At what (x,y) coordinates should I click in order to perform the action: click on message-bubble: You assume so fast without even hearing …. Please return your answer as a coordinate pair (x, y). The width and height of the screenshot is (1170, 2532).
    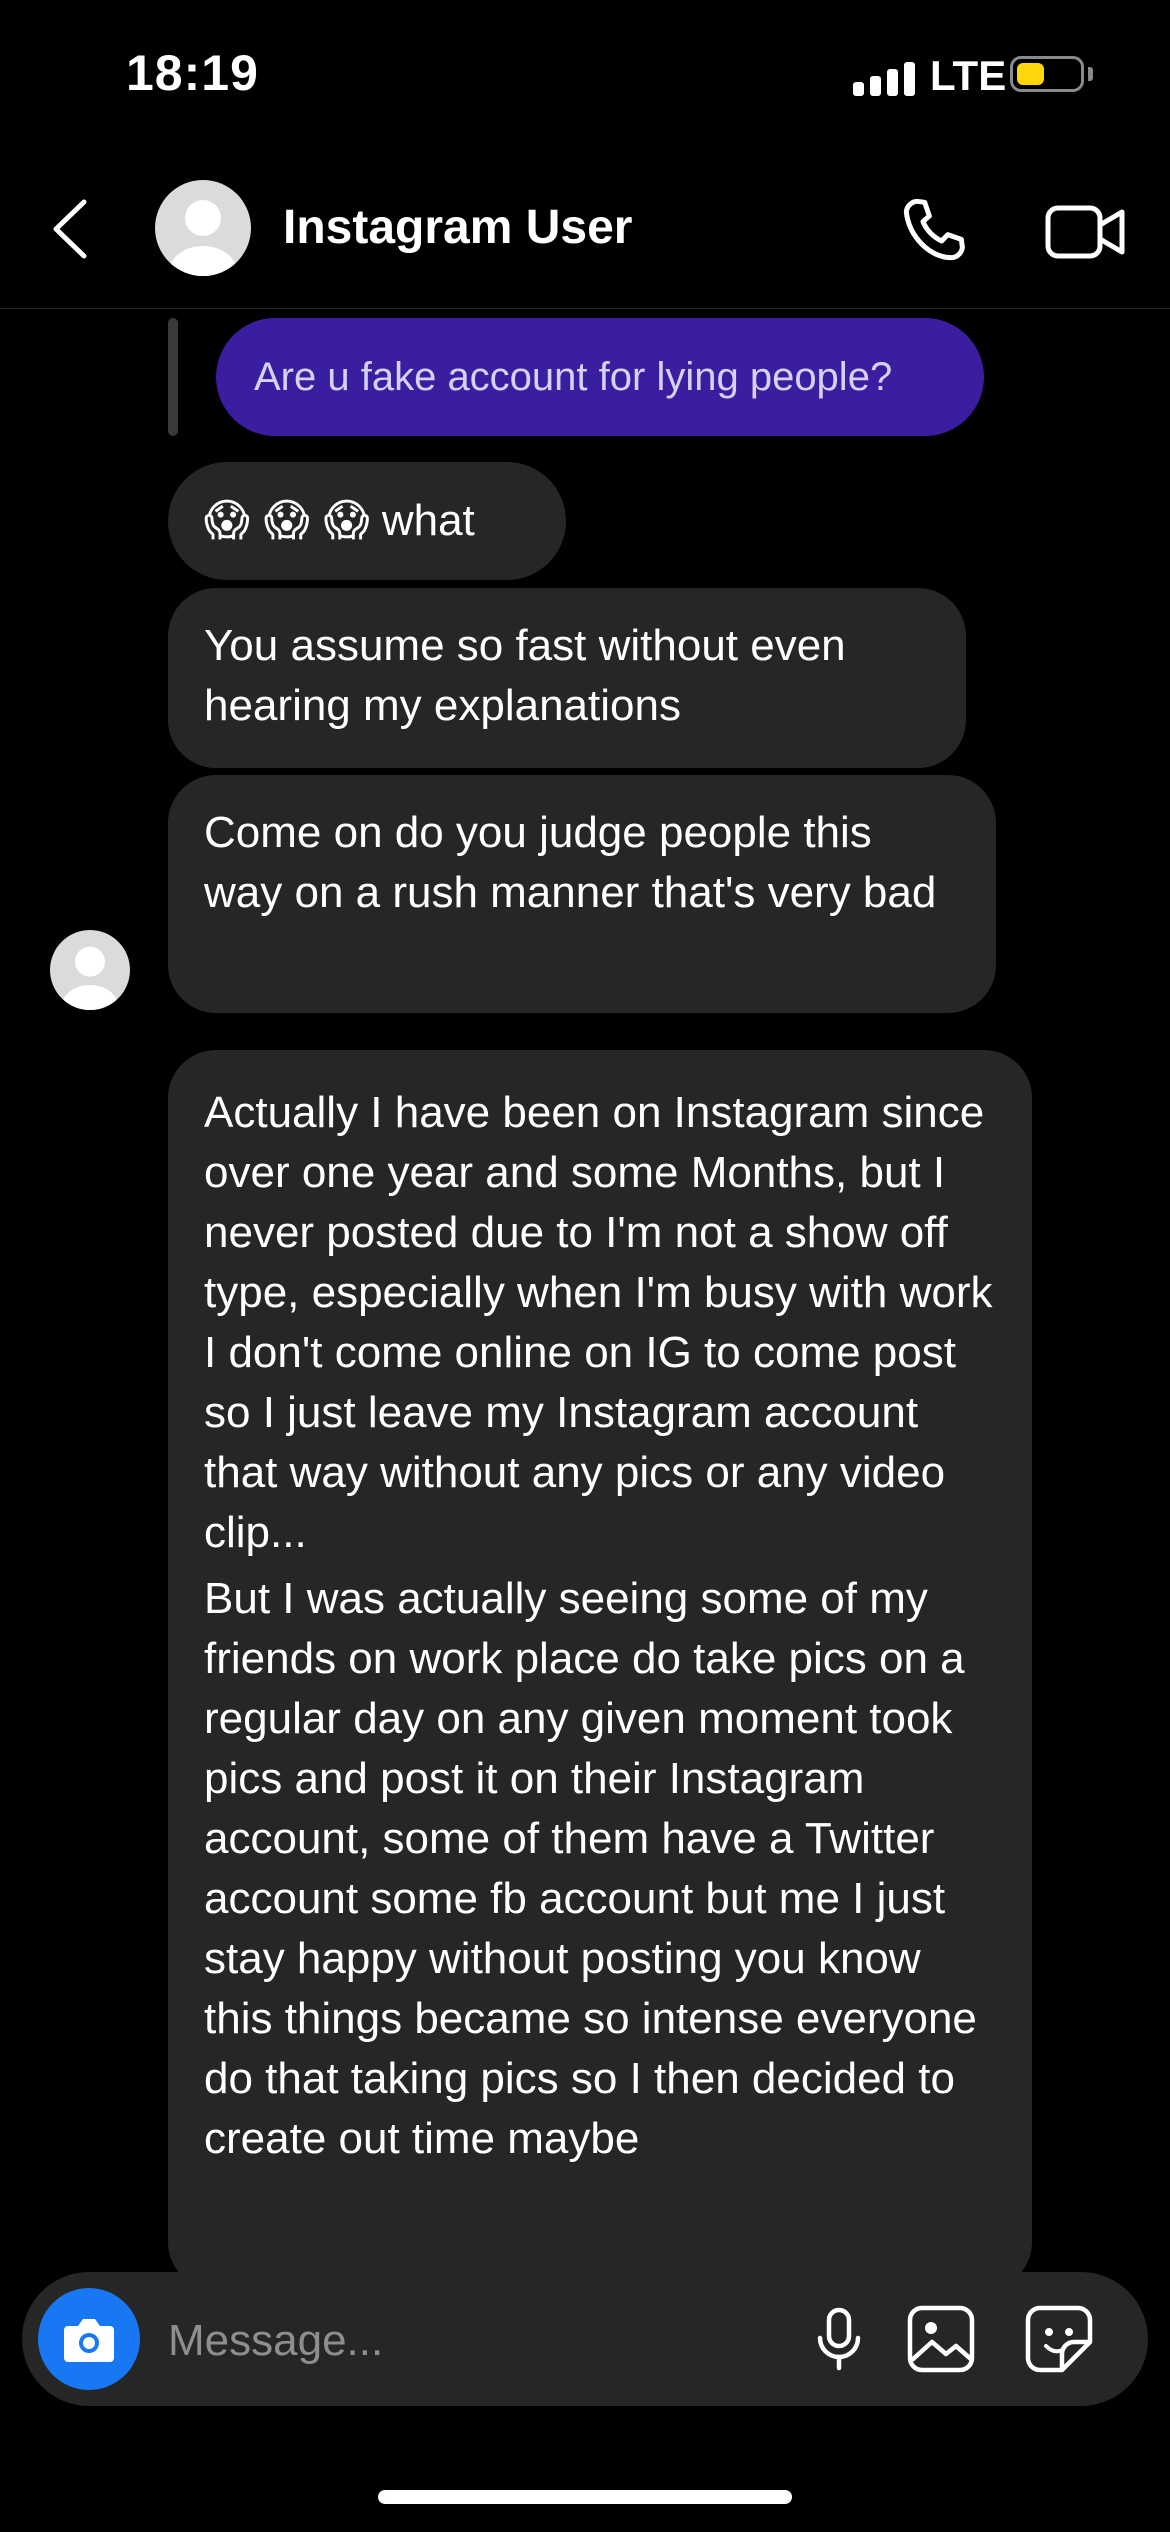
    Looking at the image, I should click on (567, 678).